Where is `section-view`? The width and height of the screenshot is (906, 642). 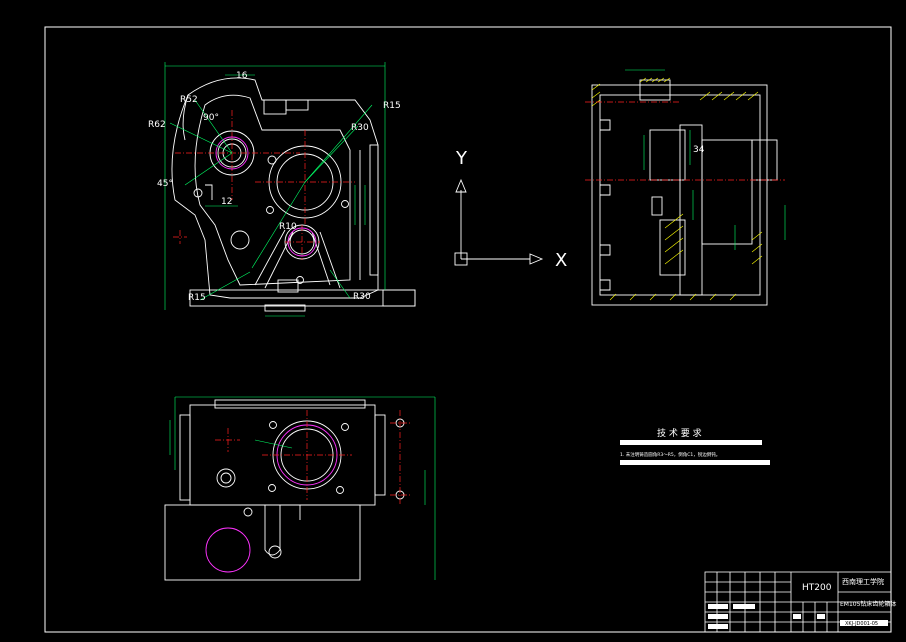 section-view is located at coordinates (684, 192).